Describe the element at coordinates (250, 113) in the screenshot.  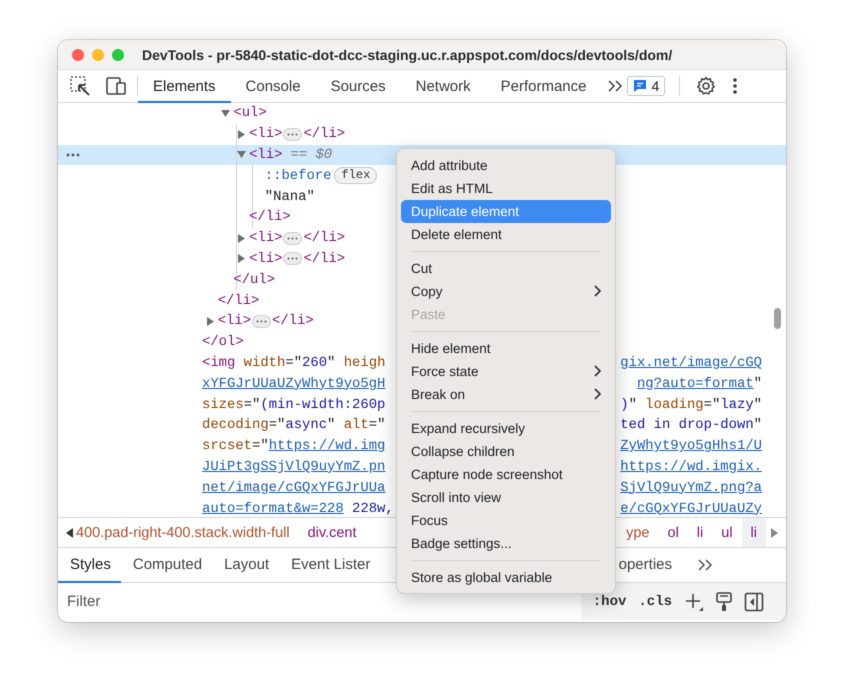
I see `html-tag: <ul>` at that location.